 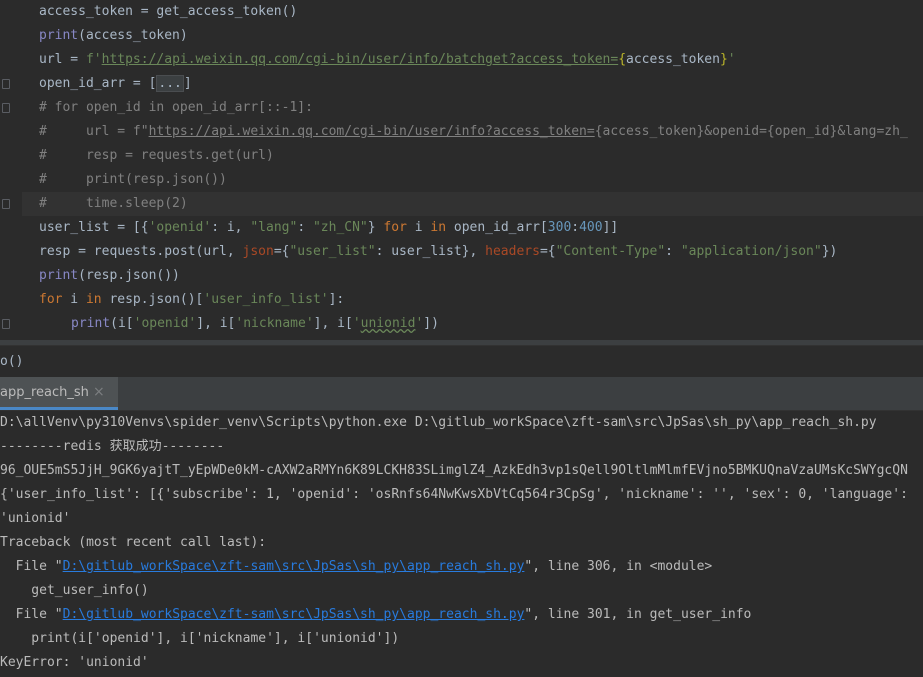 What do you see at coordinates (113, 36) in the screenshot?
I see `code-line: print(access_token)` at bounding box center [113, 36].